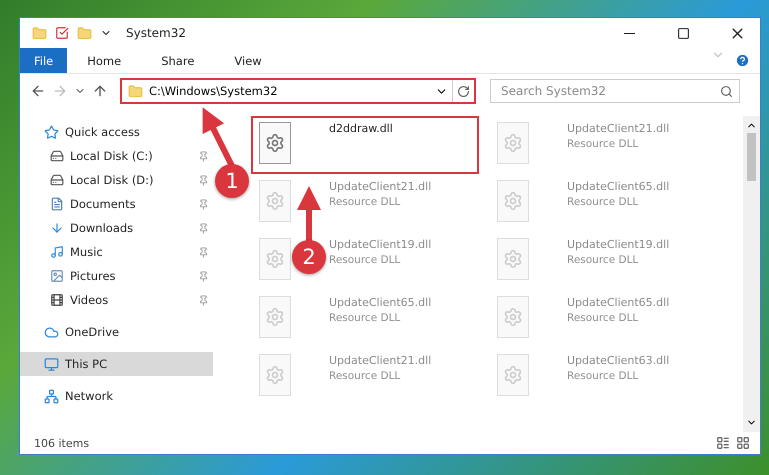 The image size is (769, 475). I want to click on details-view-icon, so click(723, 443).